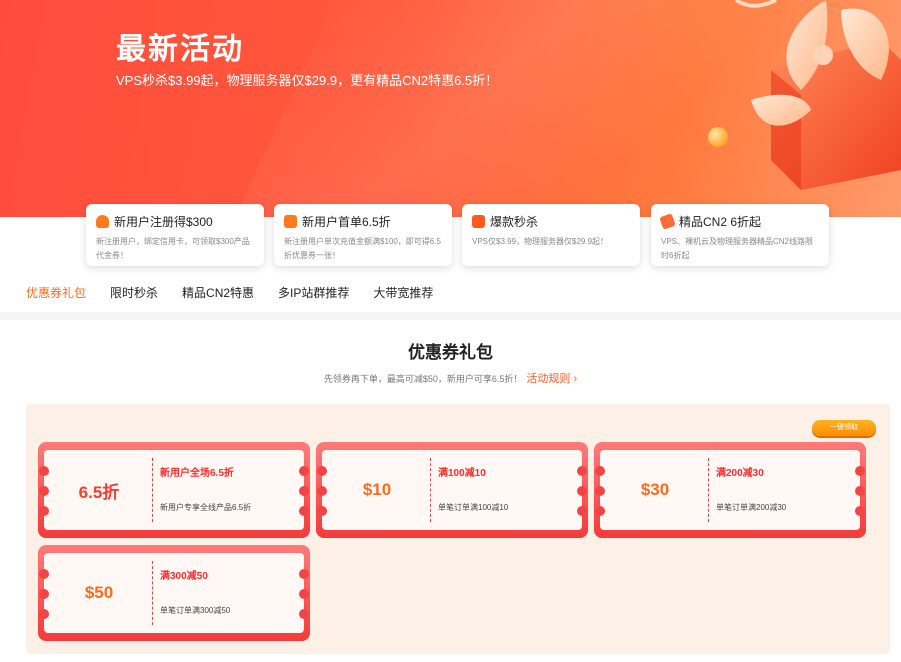 The width and height of the screenshot is (901, 662). What do you see at coordinates (206, 507) in the screenshot?
I see `coupon-desc: 新用户专享全线产品6.5折` at bounding box center [206, 507].